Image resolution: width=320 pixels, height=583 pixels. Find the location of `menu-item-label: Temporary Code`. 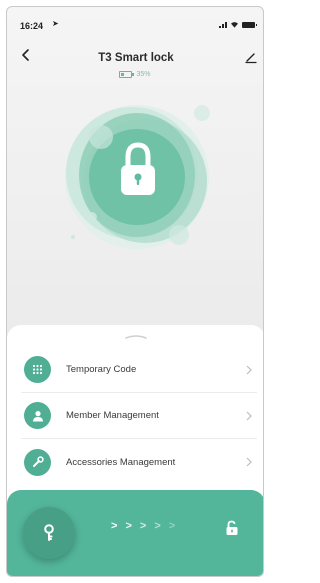

menu-item-label: Temporary Code is located at coordinates (101, 369).